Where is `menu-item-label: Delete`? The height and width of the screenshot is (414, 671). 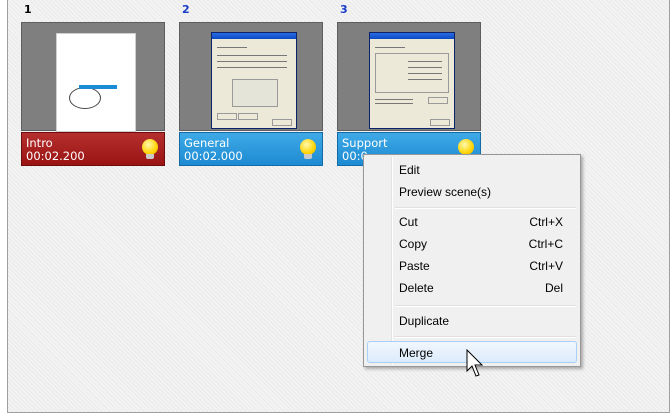 menu-item-label: Delete is located at coordinates (416, 288).